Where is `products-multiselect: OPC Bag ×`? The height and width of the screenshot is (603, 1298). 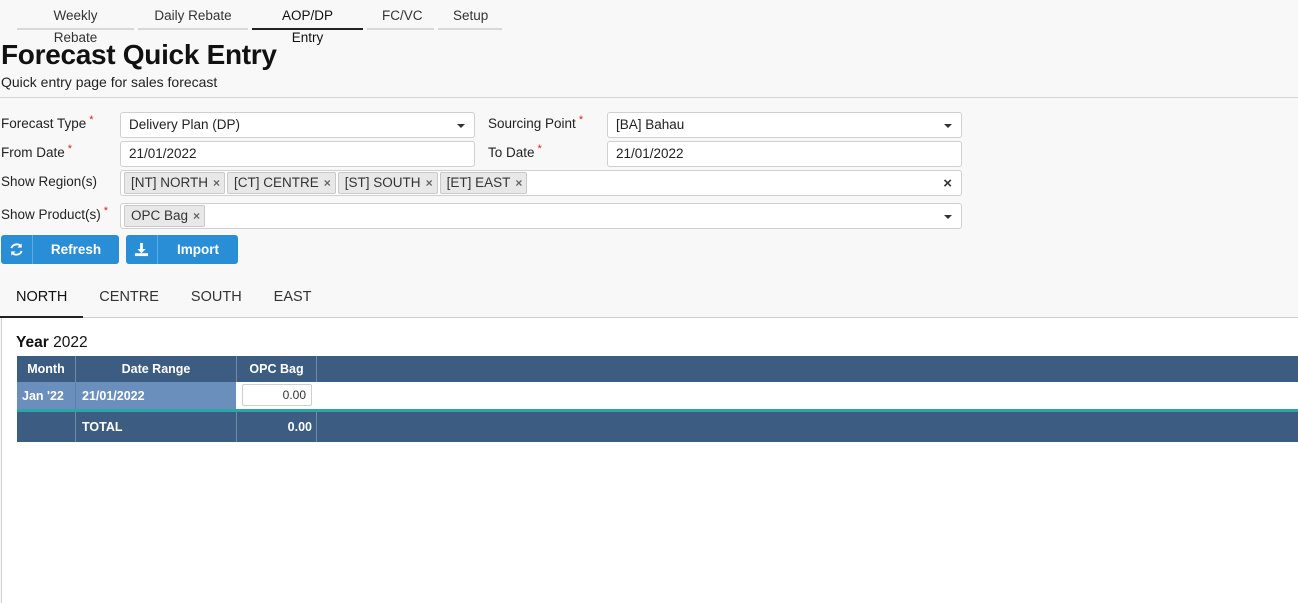 products-multiselect: OPC Bag × is located at coordinates (541, 216).